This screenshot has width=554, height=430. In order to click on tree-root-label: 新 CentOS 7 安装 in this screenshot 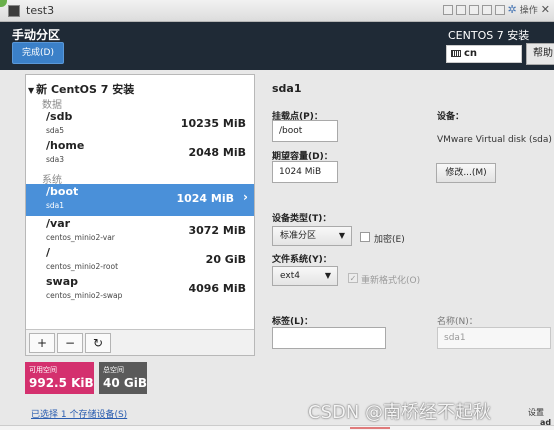, I will do `click(85, 89)`.